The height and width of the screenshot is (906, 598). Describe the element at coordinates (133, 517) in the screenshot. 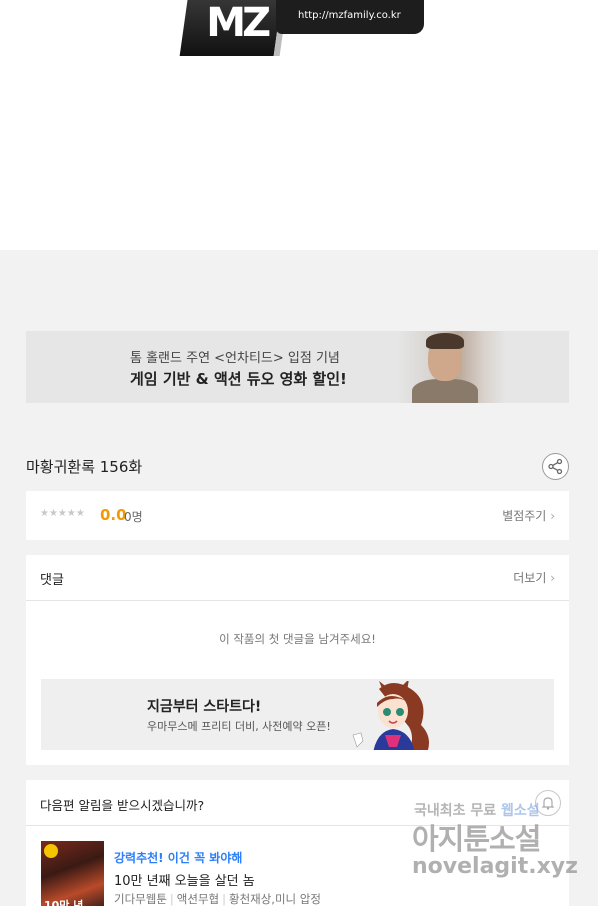

I see `rating-count: 0명` at that location.